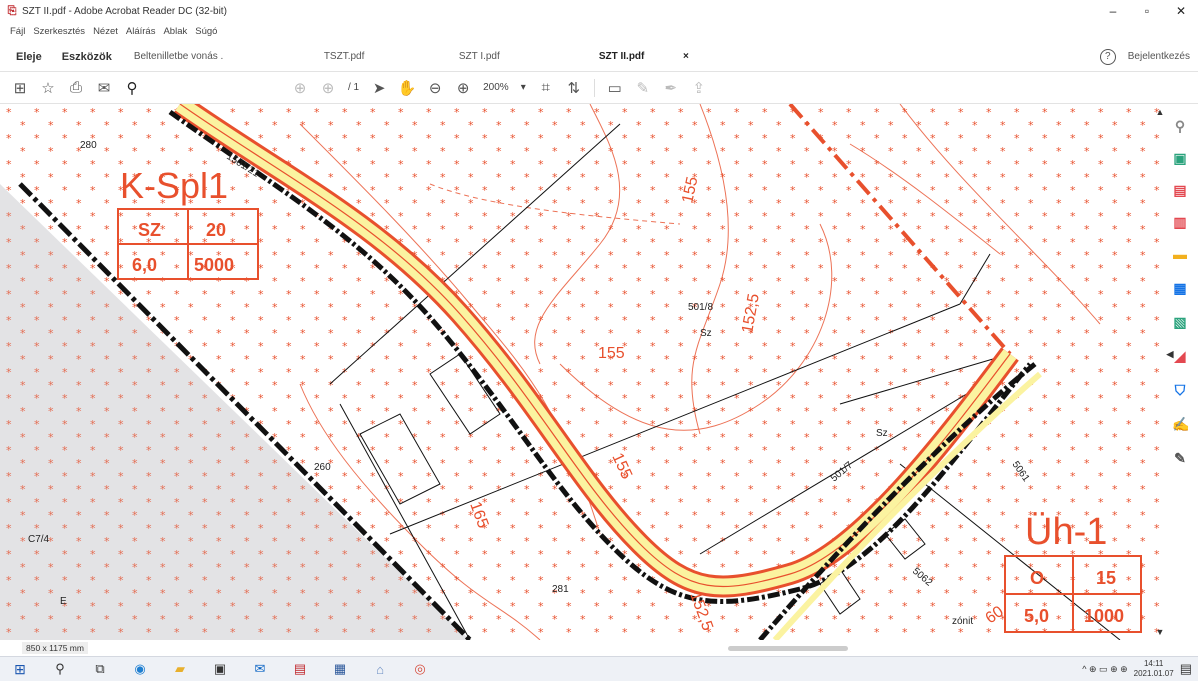 The width and height of the screenshot is (1198, 681). I want to click on close-button: ✕, so click(1181, 11).